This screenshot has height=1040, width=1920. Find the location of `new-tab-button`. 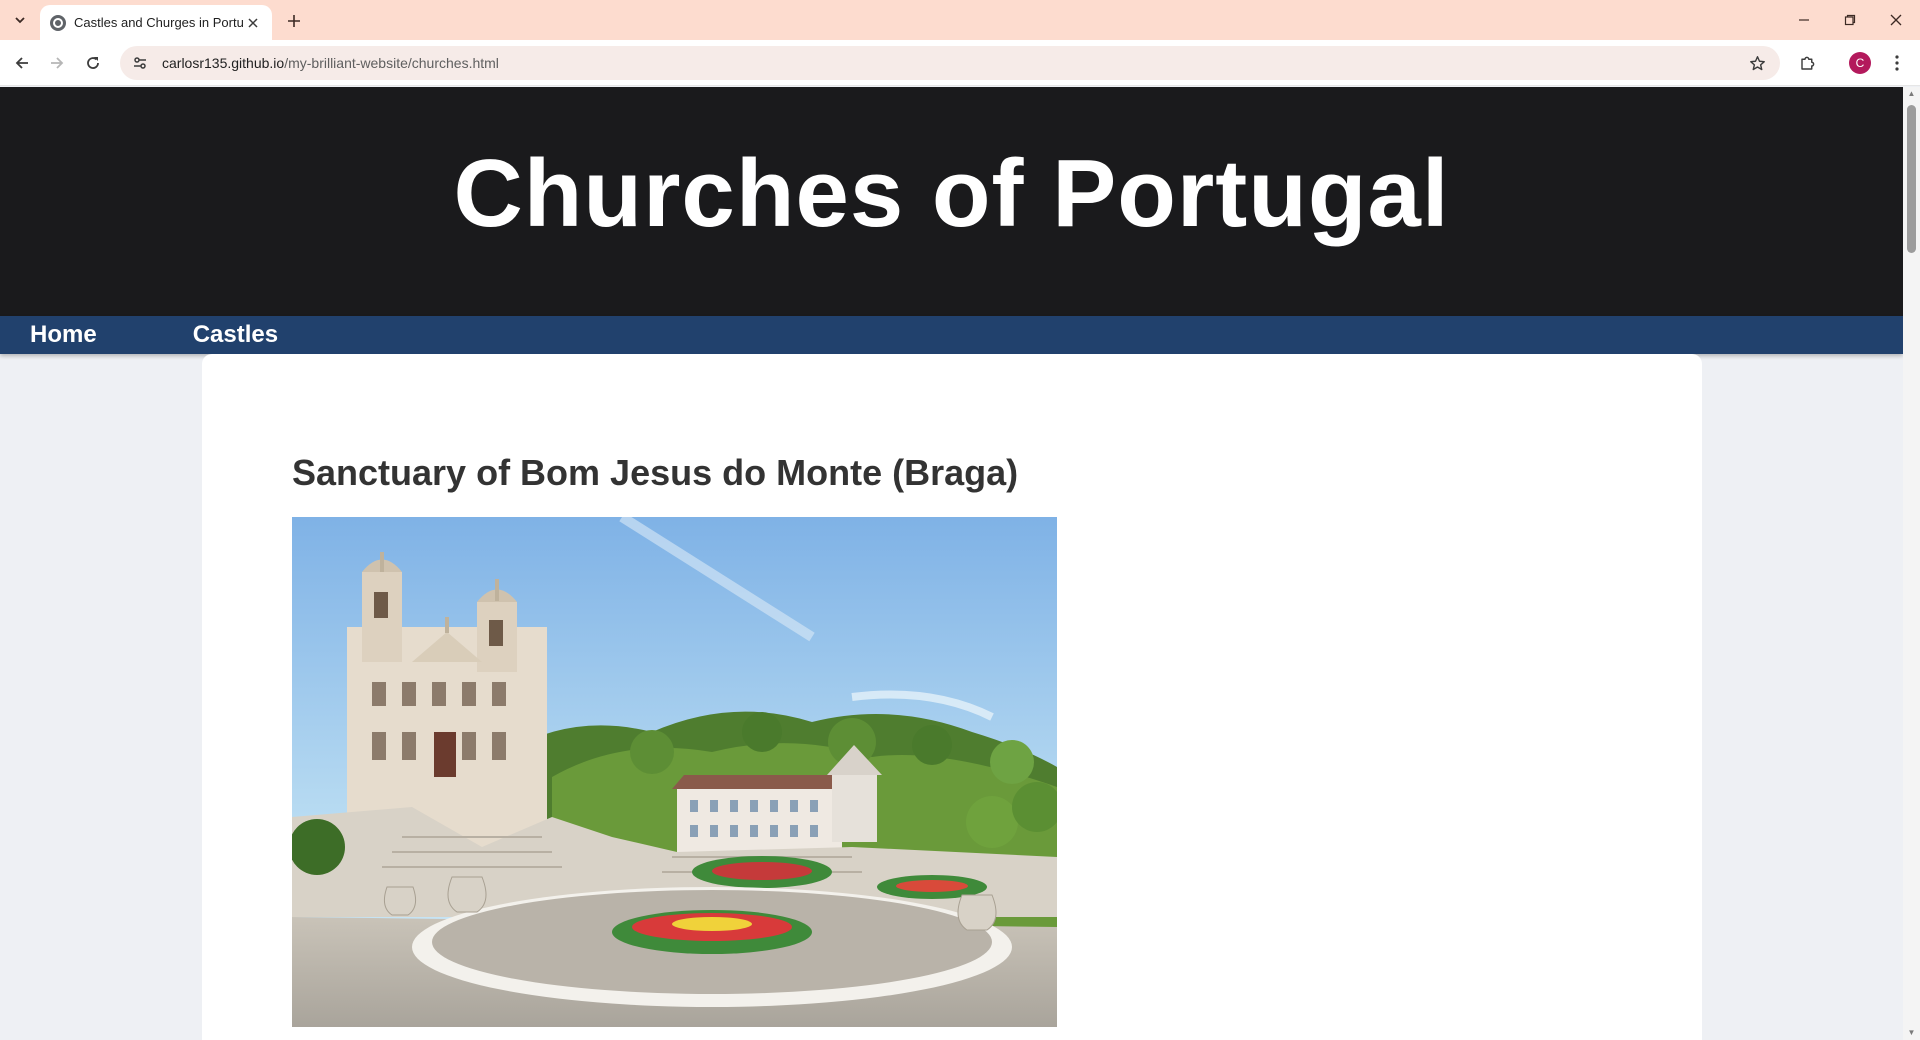

new-tab-button is located at coordinates (294, 21).